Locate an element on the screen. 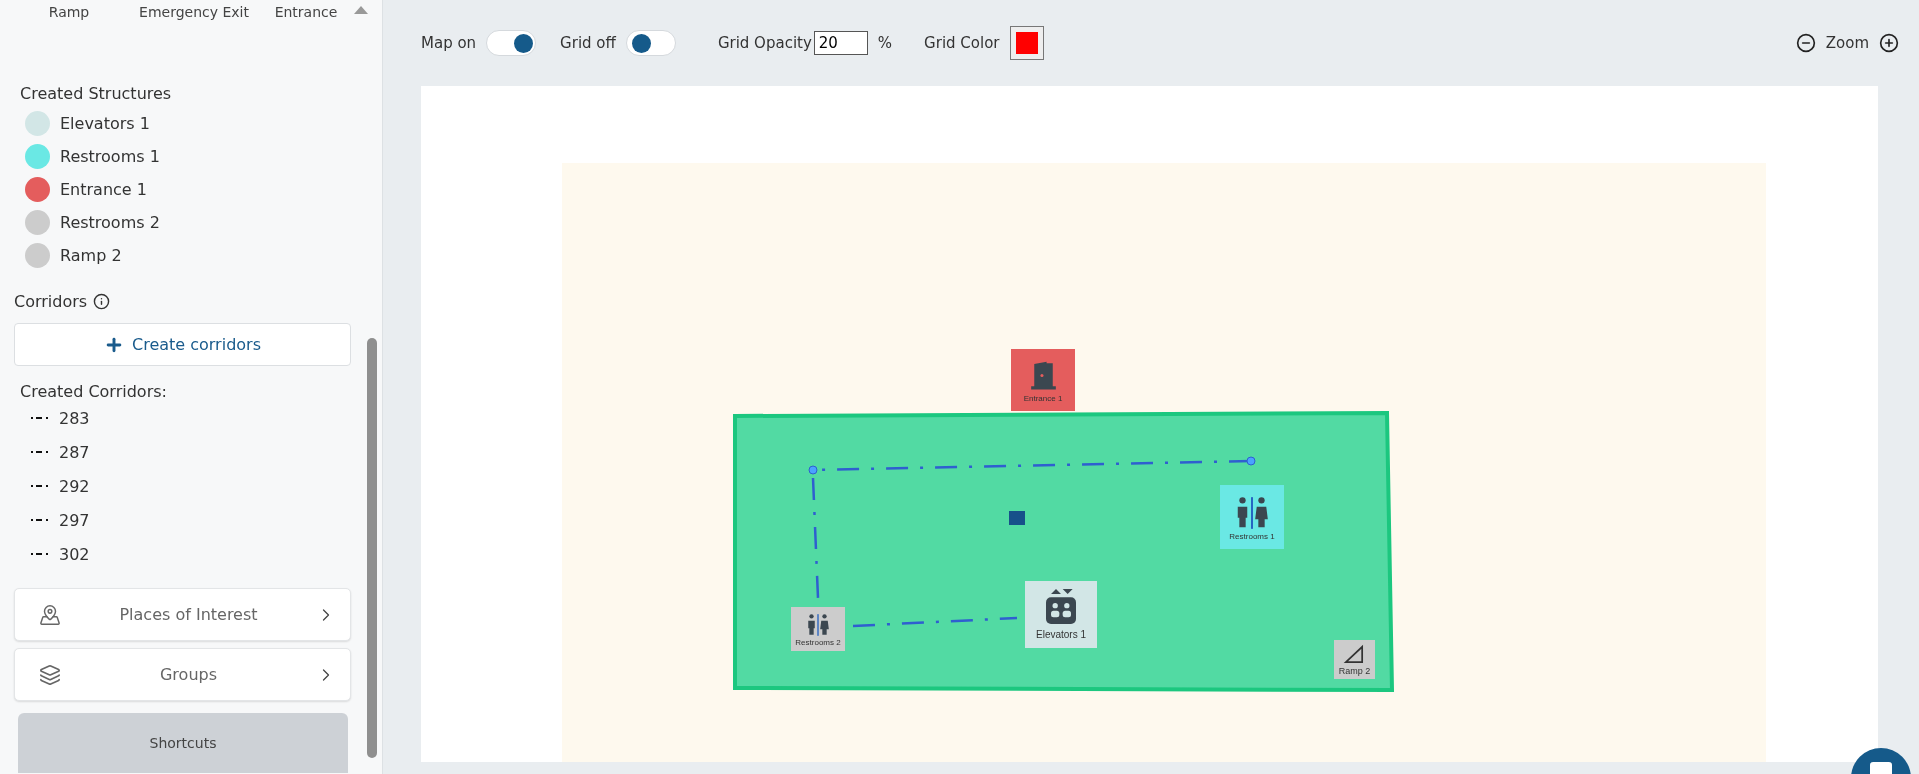  toggle-label: Grid off is located at coordinates (588, 43).